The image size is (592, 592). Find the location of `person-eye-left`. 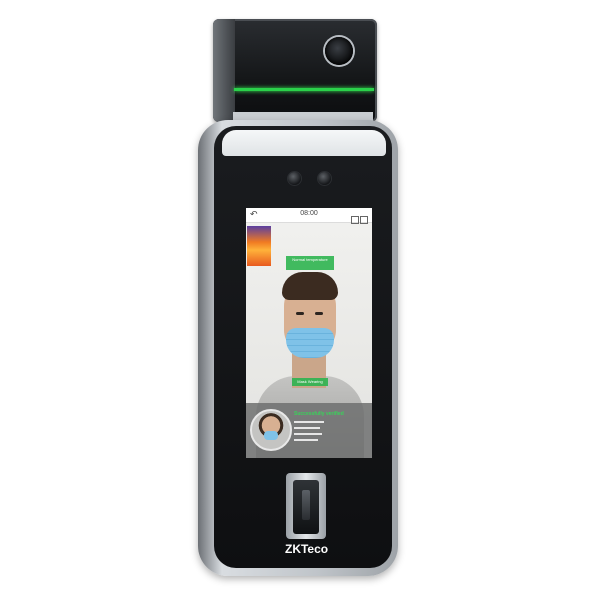

person-eye-left is located at coordinates (300, 313).